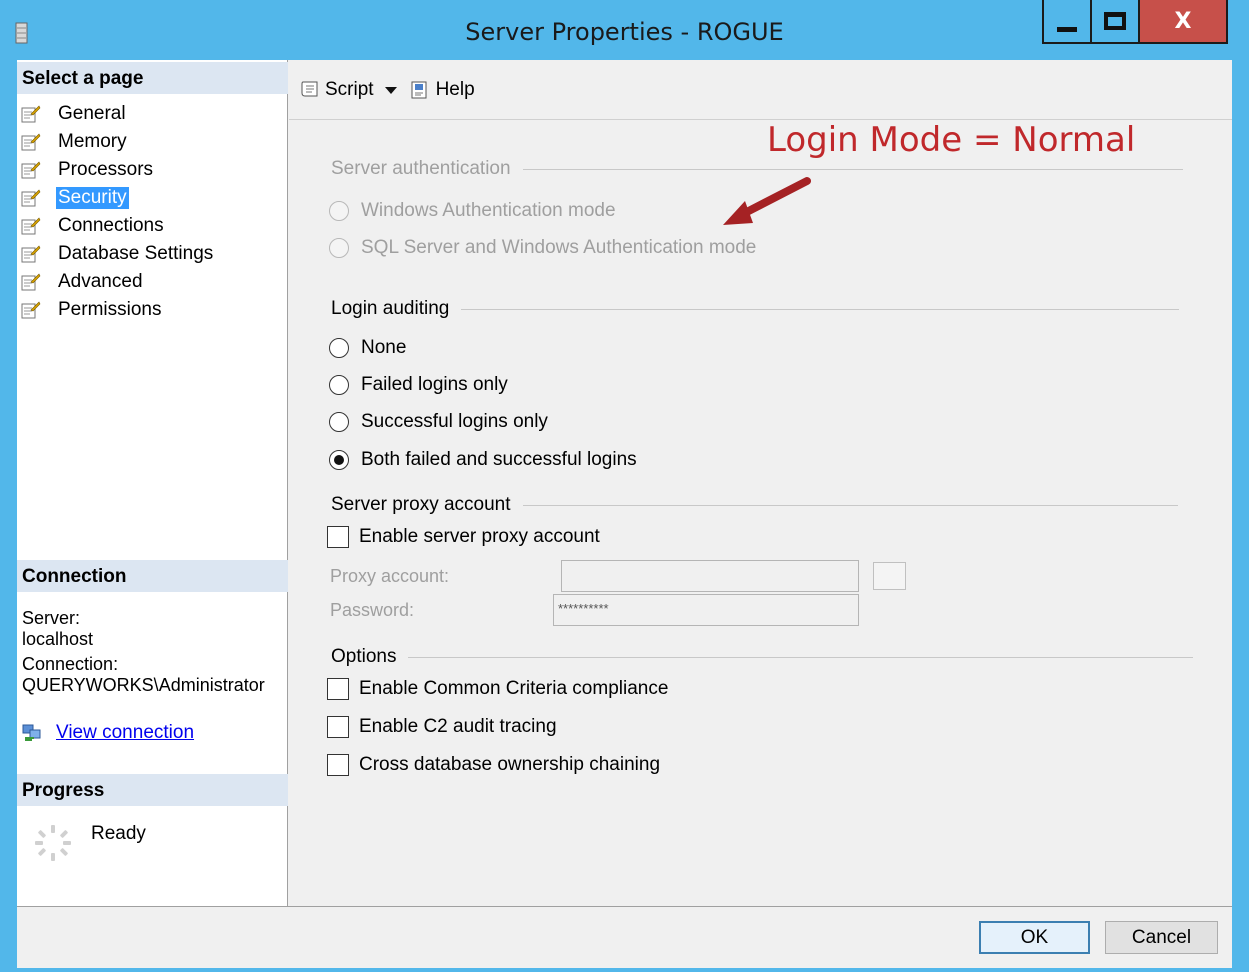 The image size is (1249, 972). Describe the element at coordinates (421, 504) in the screenshot. I see `server-proxy-label: Server proxy account` at that location.